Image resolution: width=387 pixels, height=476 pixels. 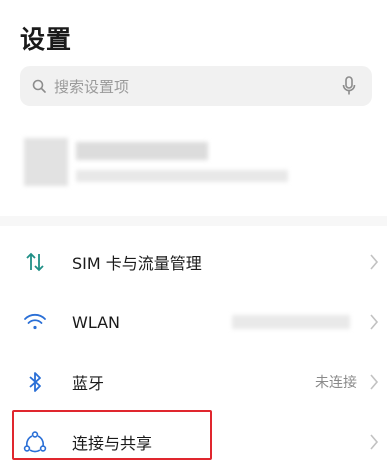 I want to click on settings-item-sim: SIM 卡与流量管理, so click(x=193, y=262).